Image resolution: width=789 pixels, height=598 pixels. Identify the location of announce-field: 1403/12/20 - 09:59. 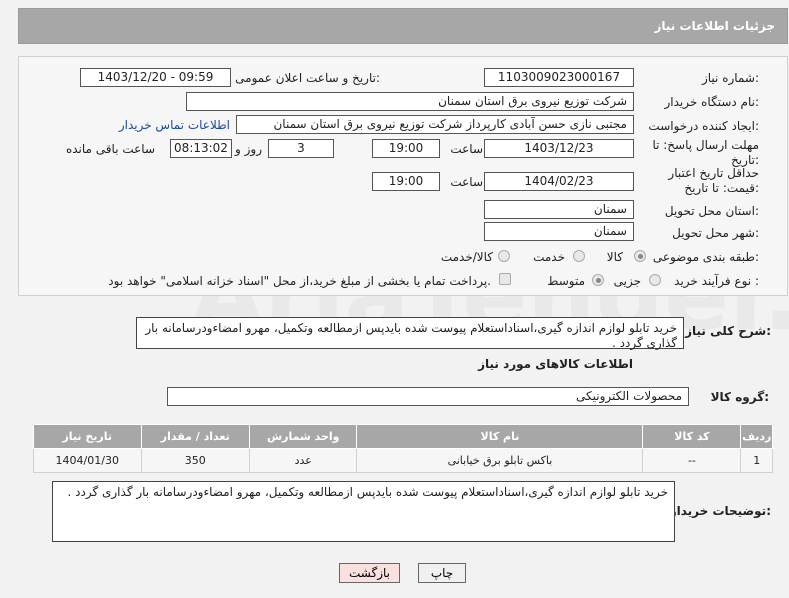
(155, 77).